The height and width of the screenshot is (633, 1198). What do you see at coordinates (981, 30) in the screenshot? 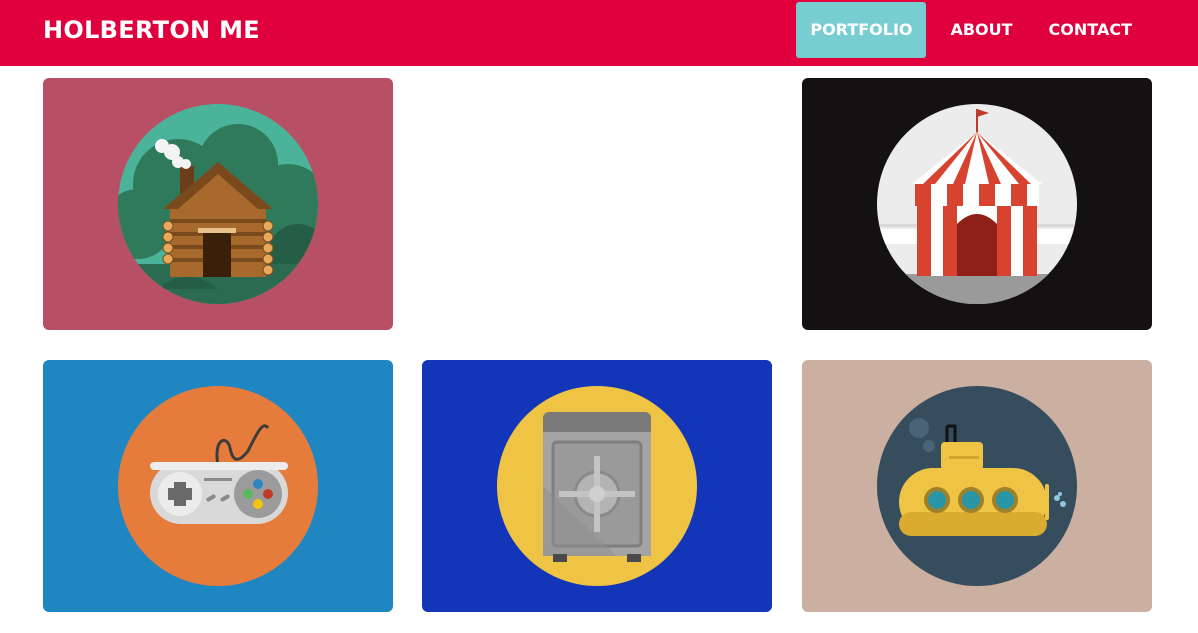
I see `nav-about: ABOUT` at bounding box center [981, 30].